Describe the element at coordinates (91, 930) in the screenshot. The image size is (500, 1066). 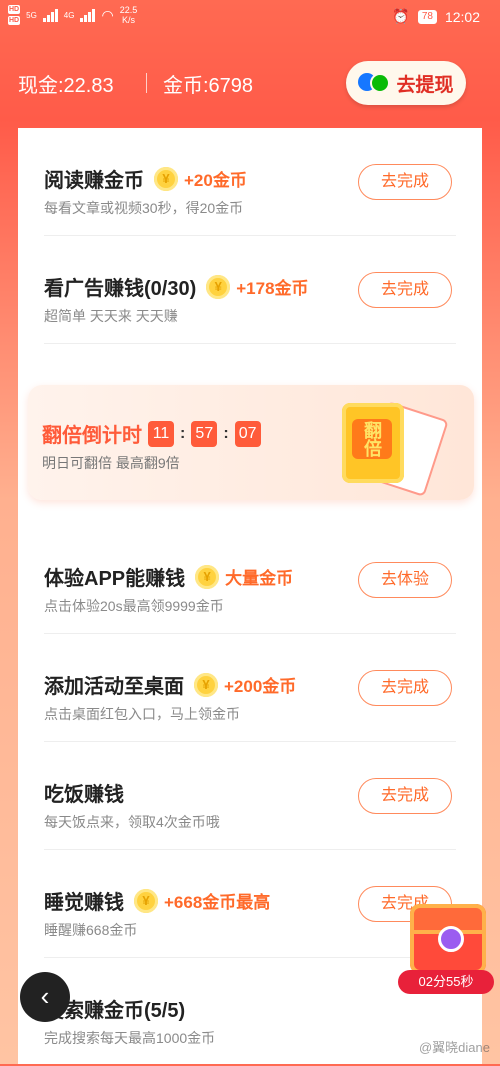
I see `task-desc: 睡醒赚668金币` at that location.